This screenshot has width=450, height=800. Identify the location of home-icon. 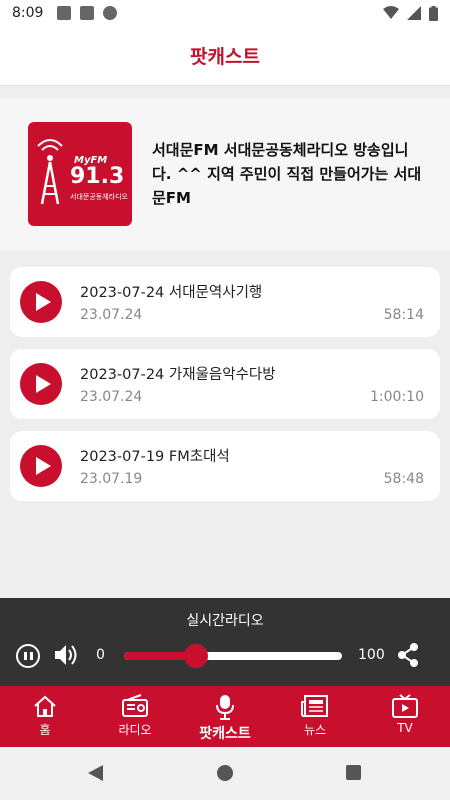
(45, 706).